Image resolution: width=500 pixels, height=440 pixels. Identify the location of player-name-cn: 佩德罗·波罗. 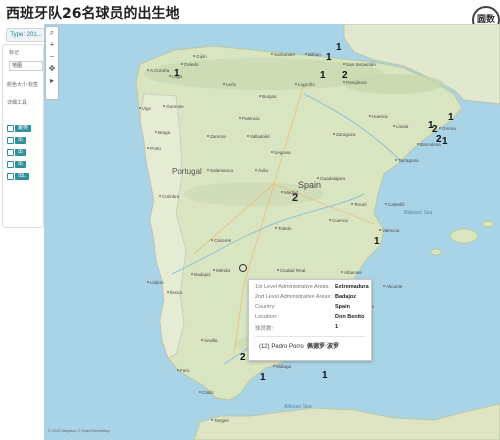
(323, 347).